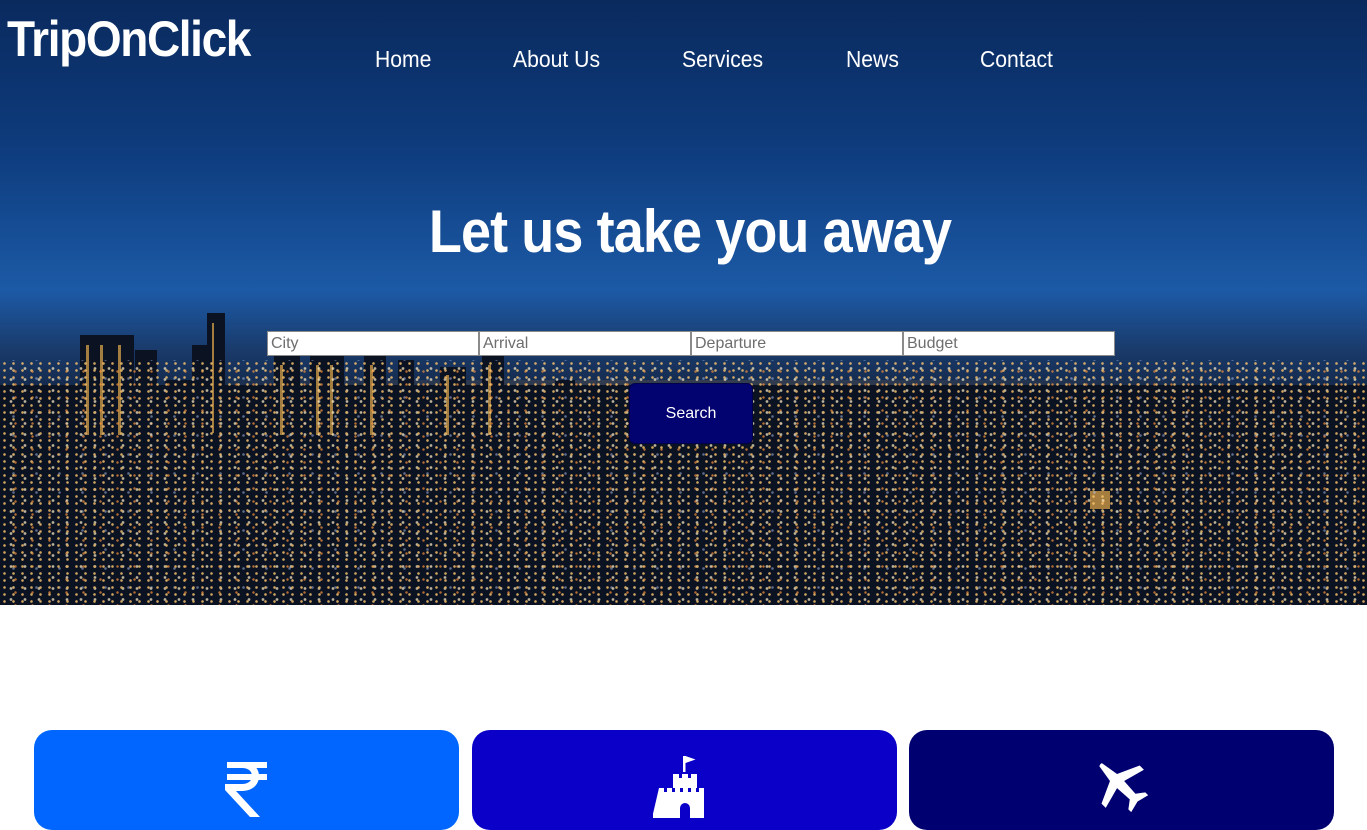  What do you see at coordinates (245, 789) in the screenshot?
I see `rupee-icon` at bounding box center [245, 789].